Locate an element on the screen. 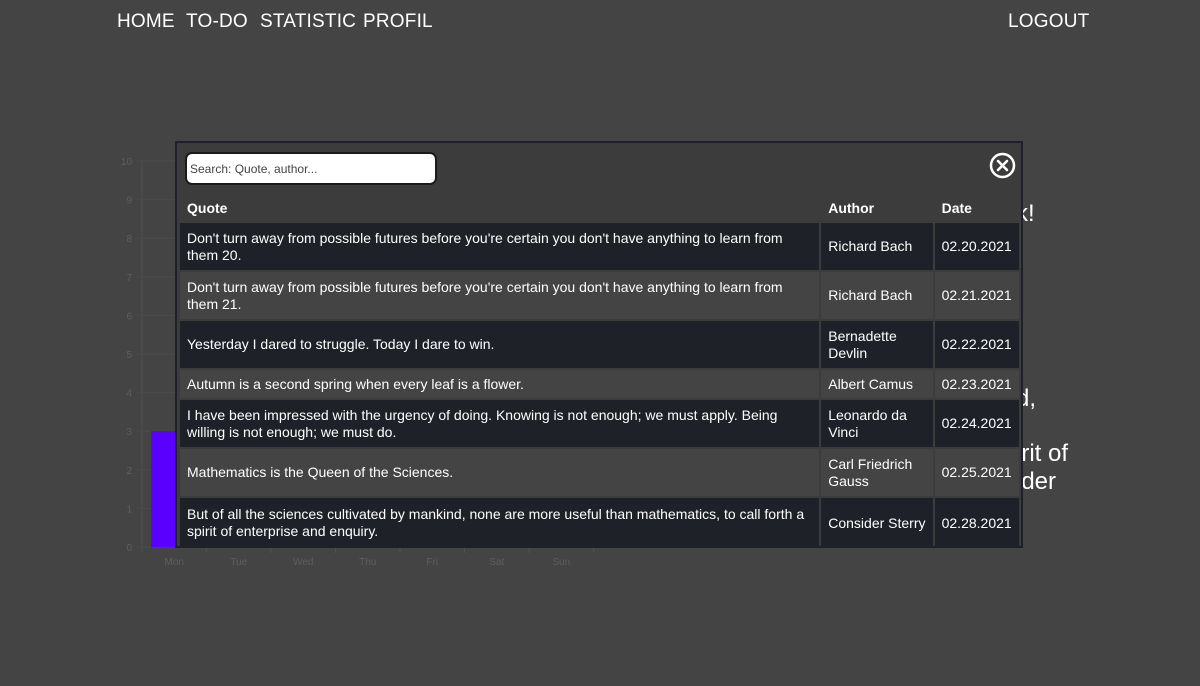 Image resolution: width=1200 pixels, height=686 pixels. author-cell: Consider Sterry is located at coordinates (877, 523).